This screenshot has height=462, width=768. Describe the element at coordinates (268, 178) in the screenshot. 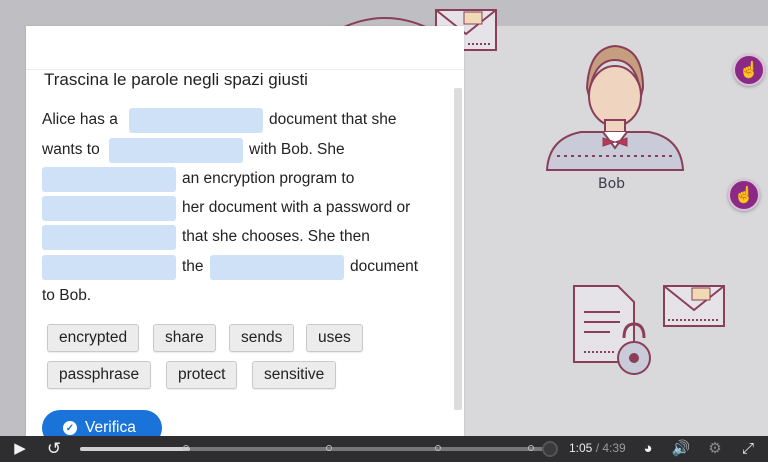

I see `text-segment: an encryption program to` at that location.